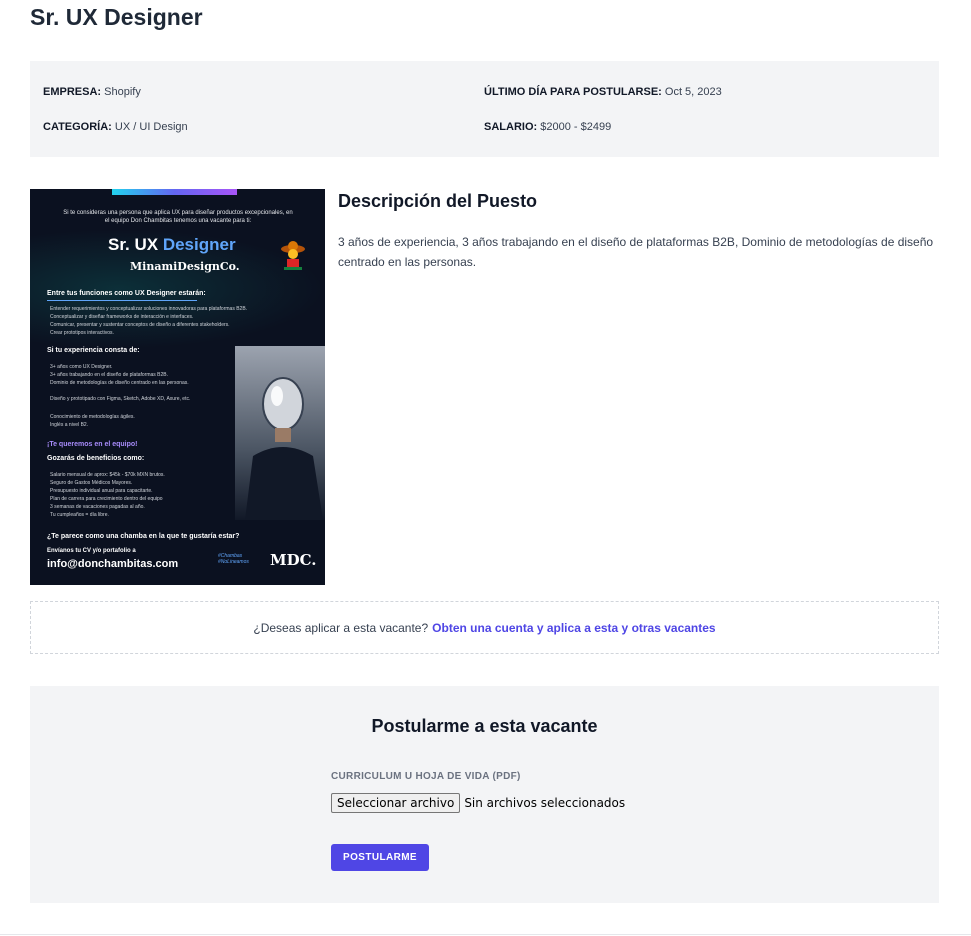 This screenshot has width=971, height=936. I want to click on poster-company: MinamiDesignCo., so click(185, 266).